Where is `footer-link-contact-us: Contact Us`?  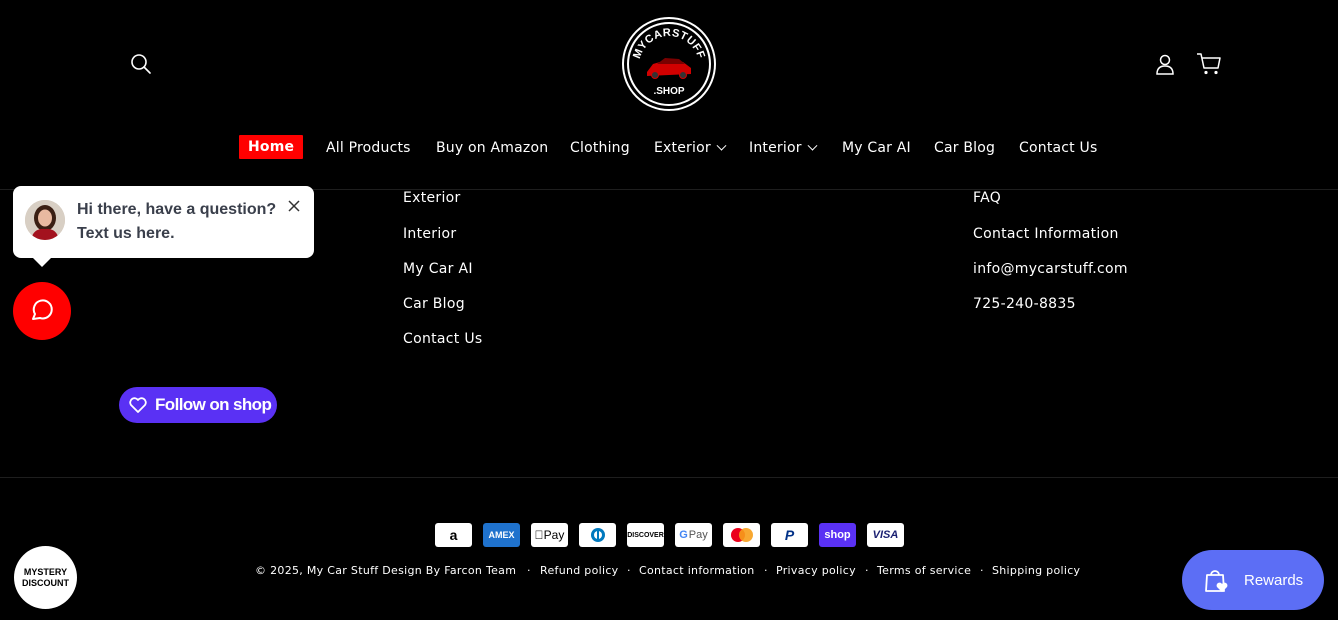
footer-link-contact-us: Contact Us is located at coordinates (442, 339).